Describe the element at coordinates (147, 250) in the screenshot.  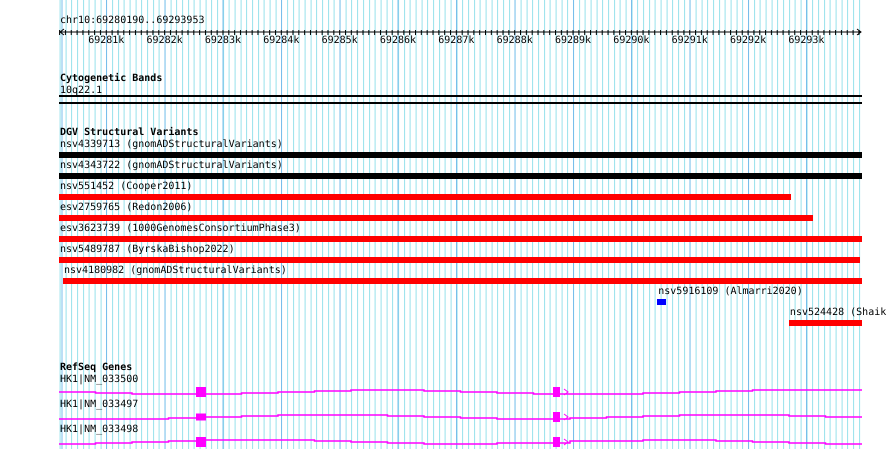
I see `variant-label: nsv5489787 (ByrskaBishop2022)` at that location.